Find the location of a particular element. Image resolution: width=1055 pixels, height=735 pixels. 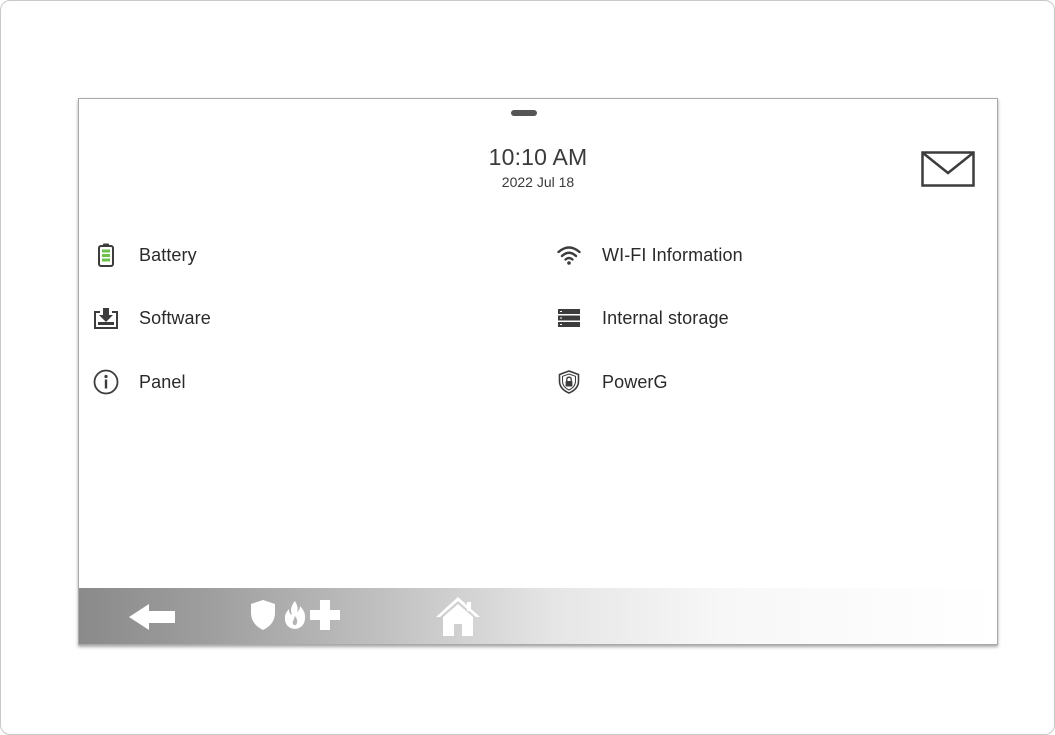

clock-time: 10:10 AM is located at coordinates (538, 157).